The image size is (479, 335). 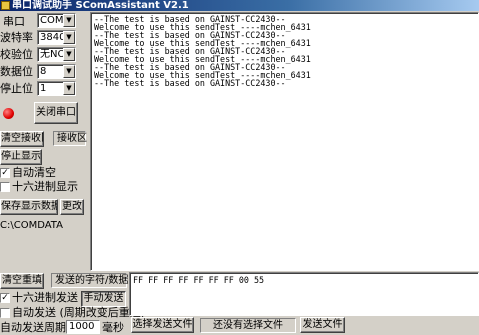 I want to click on stopbits-value: 1, so click(x=43, y=88).